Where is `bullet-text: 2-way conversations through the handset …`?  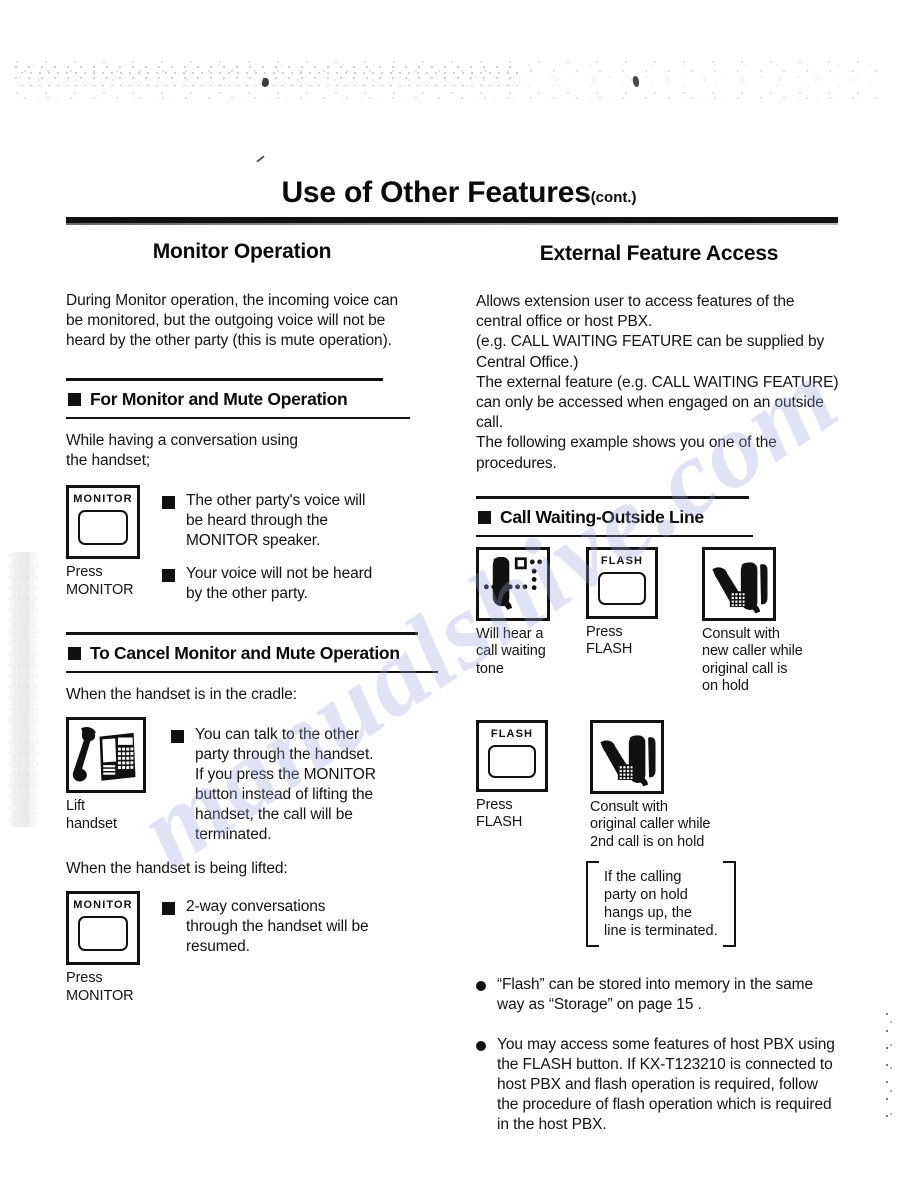
bullet-text: 2-way conversations through the handset … is located at coordinates (277, 927).